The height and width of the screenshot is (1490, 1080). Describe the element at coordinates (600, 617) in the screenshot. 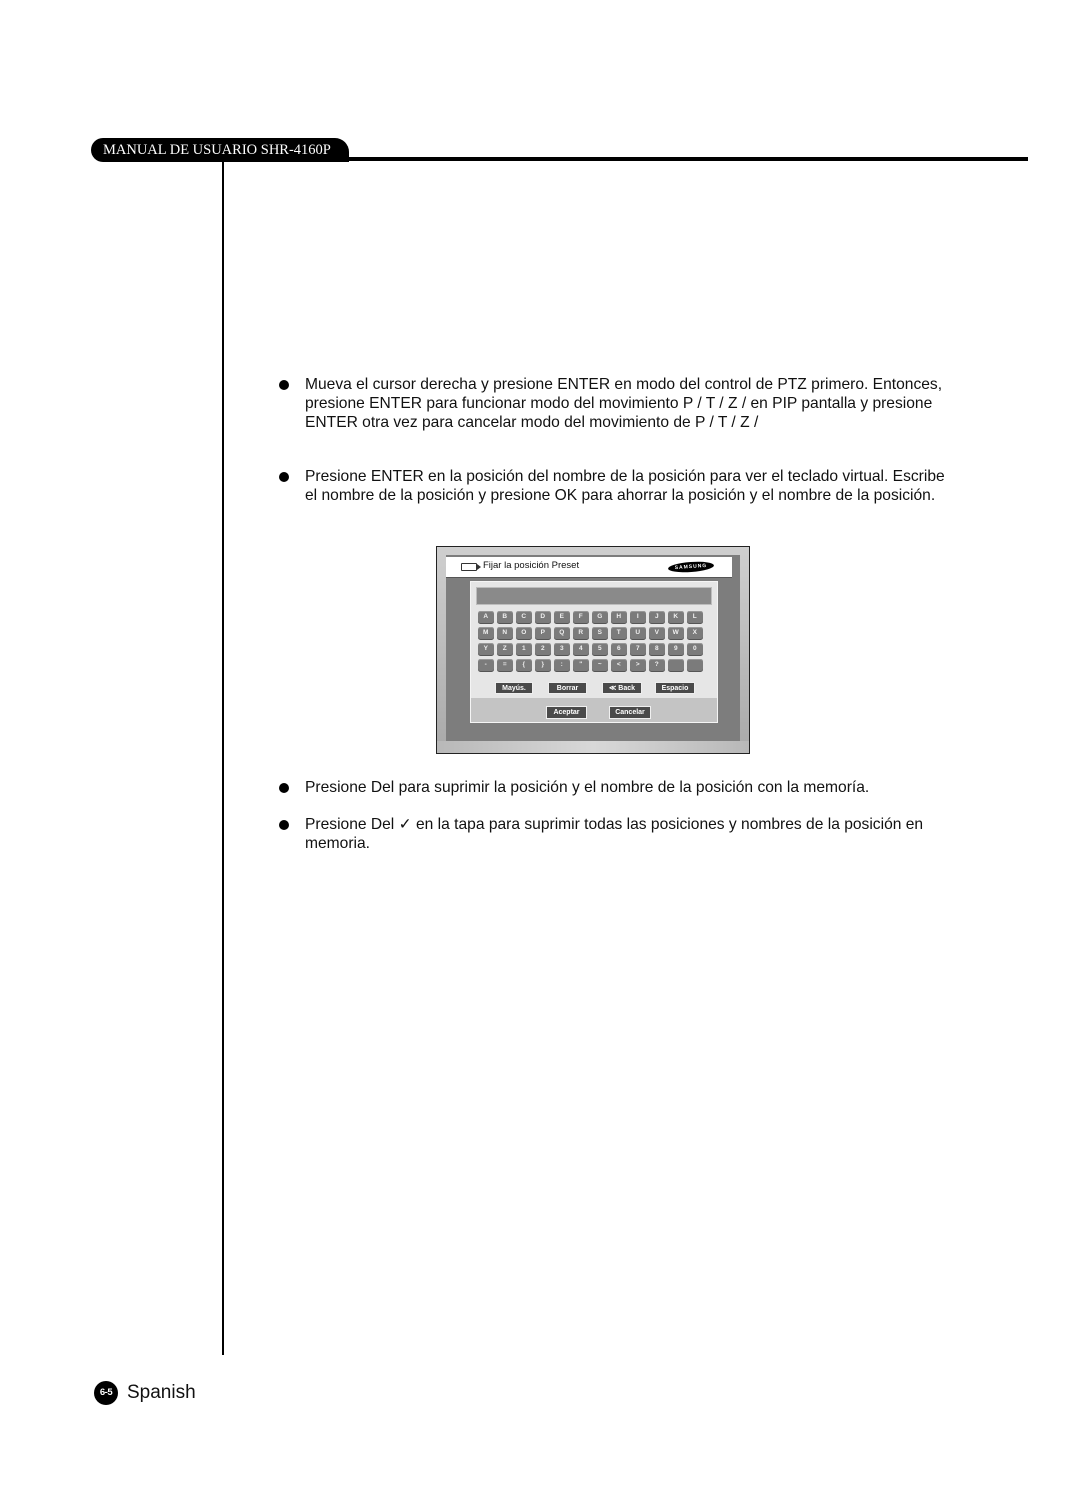

I see `keyboard-key: G` at that location.